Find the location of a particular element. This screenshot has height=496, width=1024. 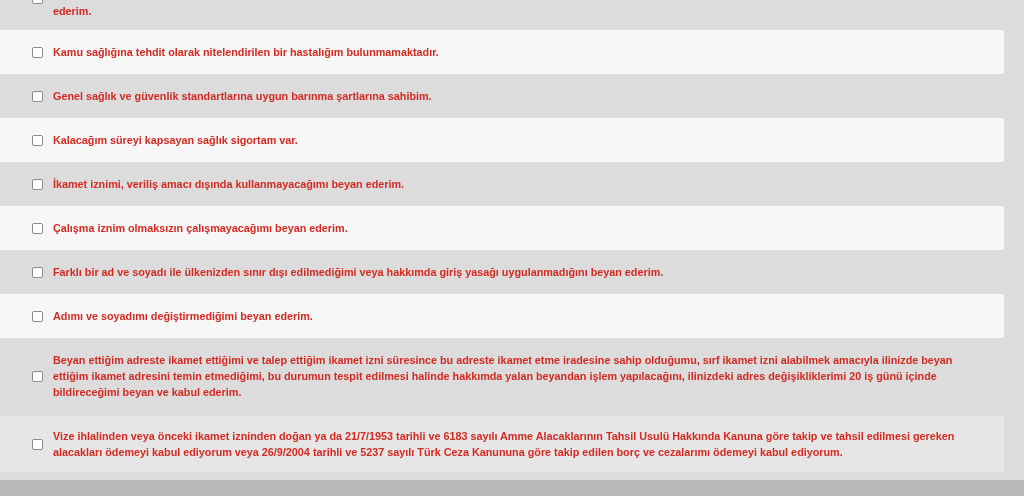

declaration-text: Adımı ve soyadımı değiştirmediğimi beyan ederim. is located at coordinates (183, 316).